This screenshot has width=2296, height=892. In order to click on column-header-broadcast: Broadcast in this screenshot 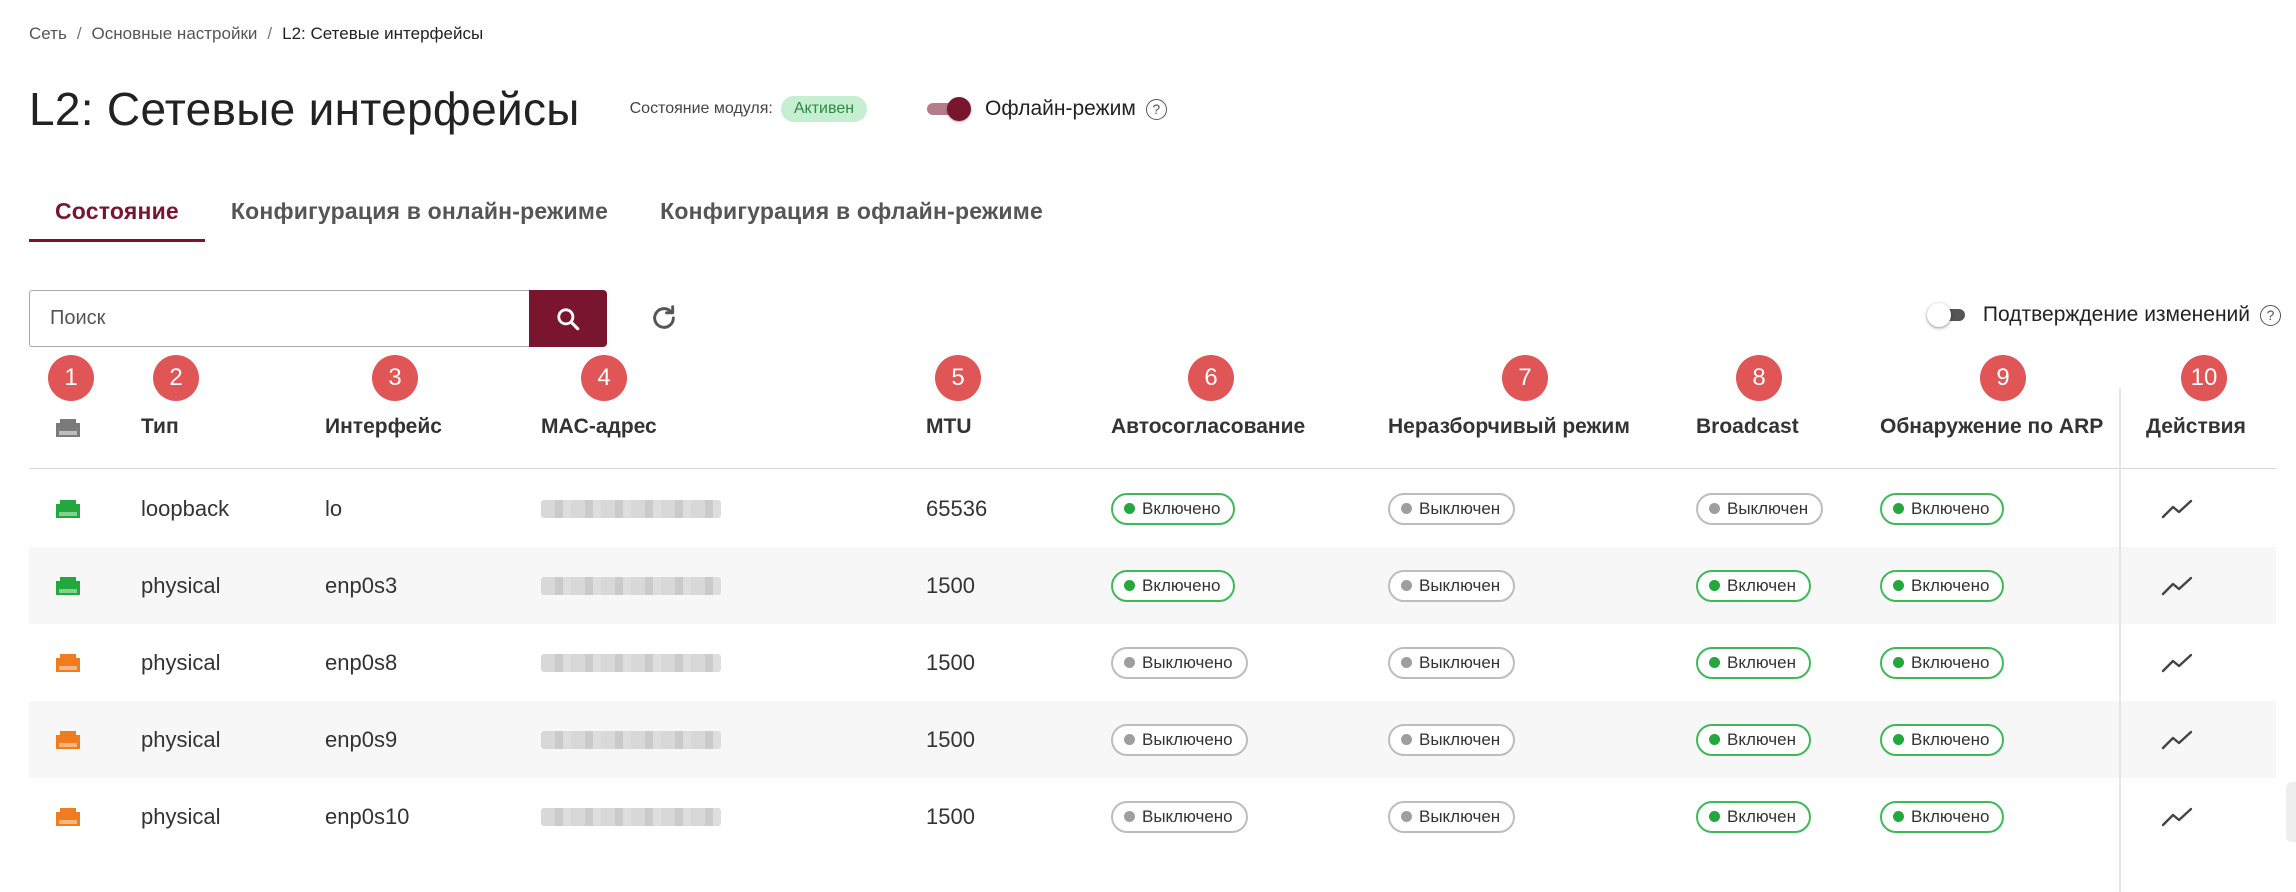, I will do `click(1747, 430)`.